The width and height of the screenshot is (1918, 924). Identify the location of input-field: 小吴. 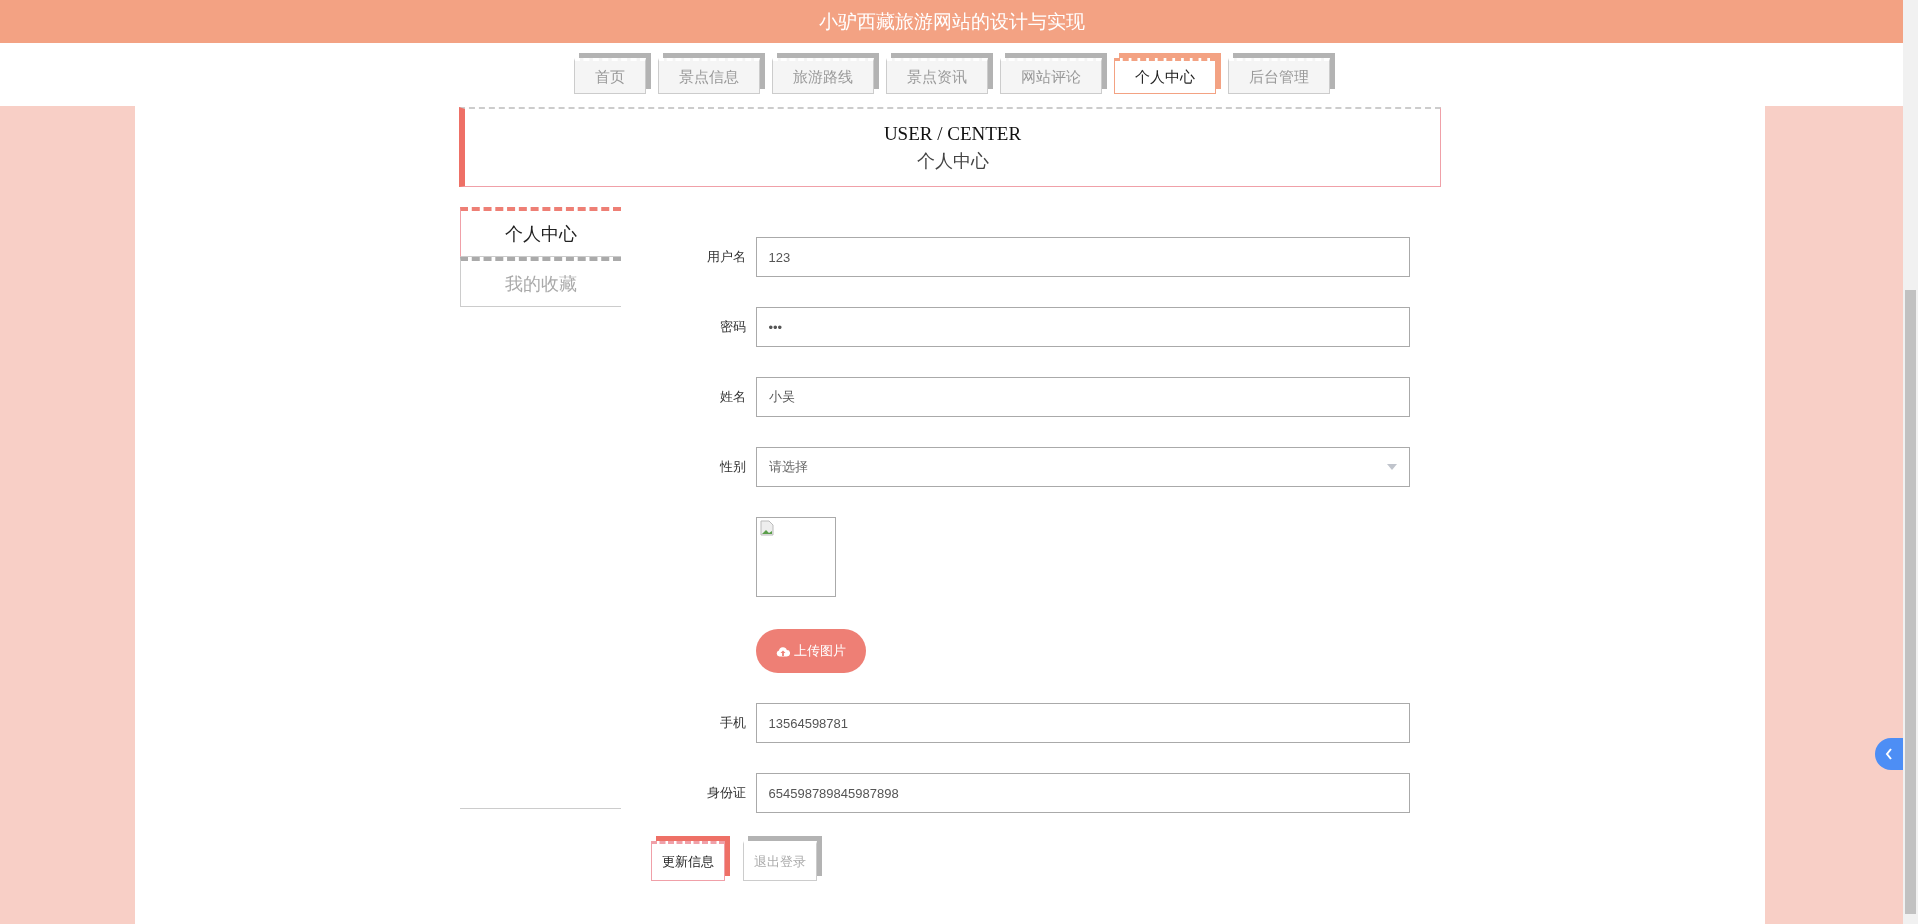
(1082, 397).